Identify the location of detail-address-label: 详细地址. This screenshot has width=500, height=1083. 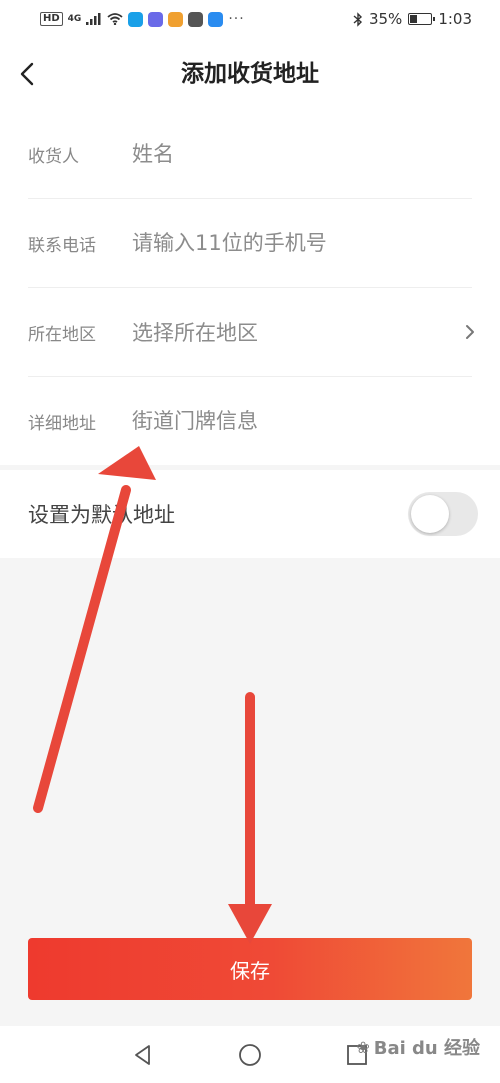
(62, 423).